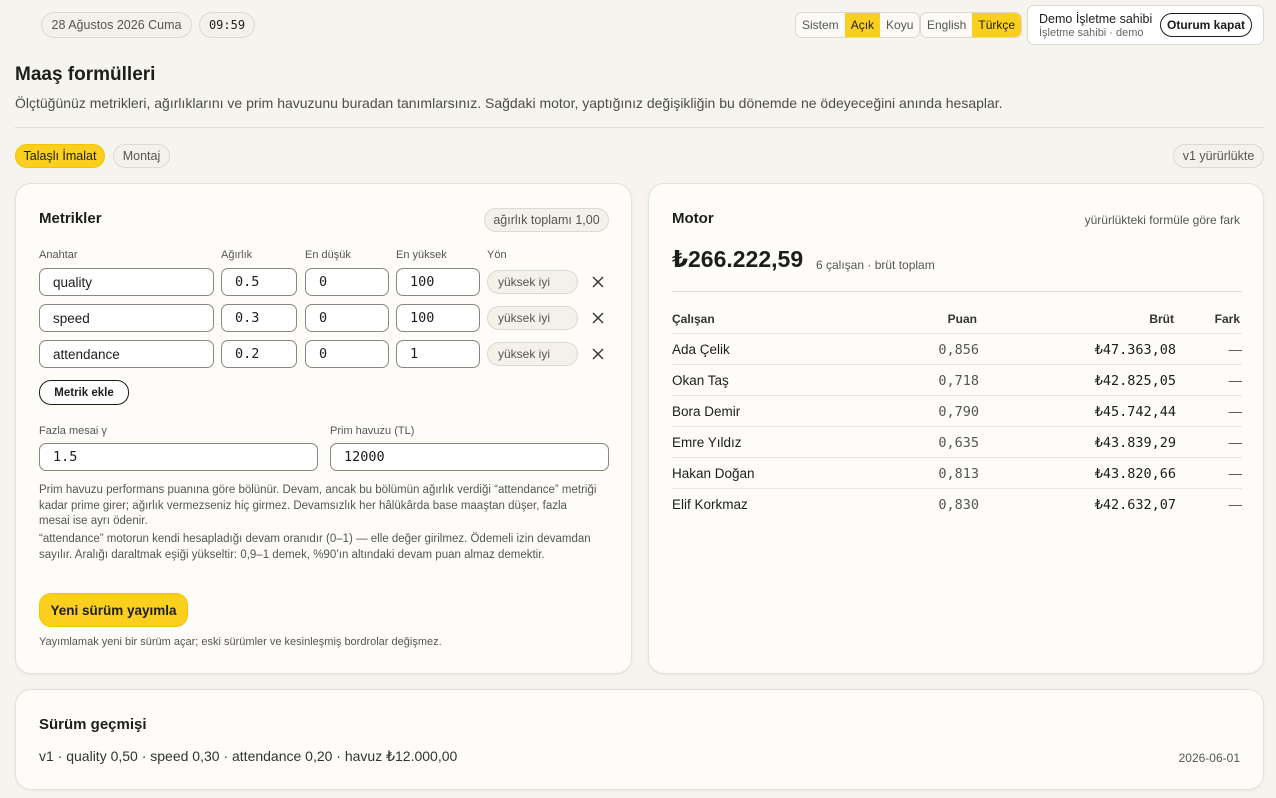  Describe the element at coordinates (259, 282) in the screenshot. I see `metric-weight-input: 0.5` at that location.